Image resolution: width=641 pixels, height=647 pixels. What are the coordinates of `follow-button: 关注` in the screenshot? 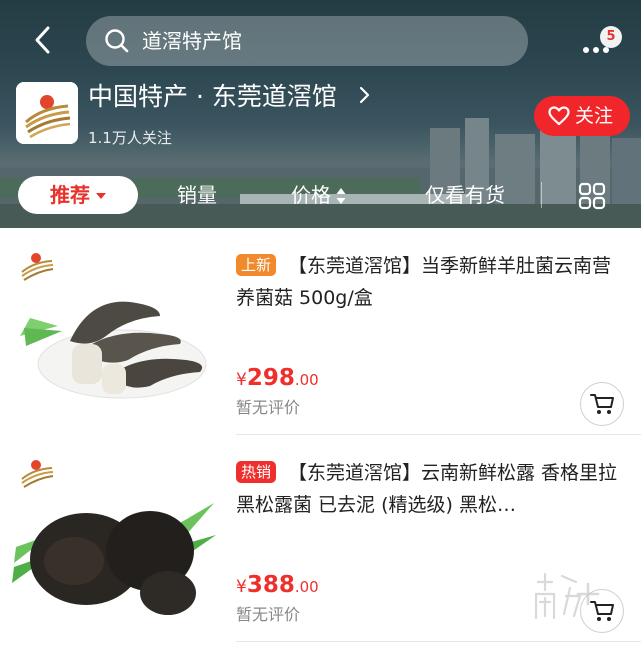 It's located at (582, 116).